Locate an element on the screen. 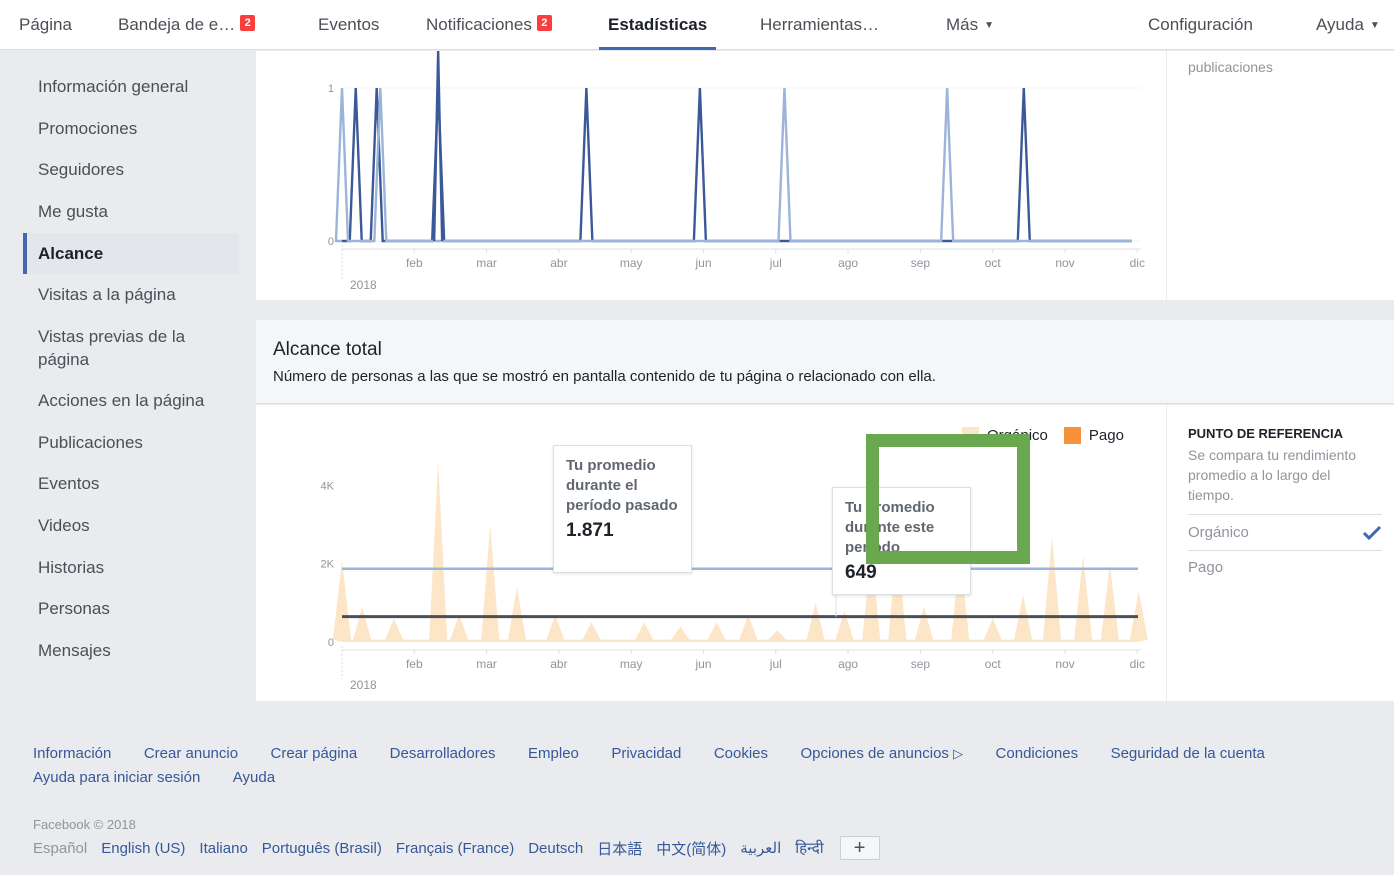  language-link: हिन्दी is located at coordinates (809, 848).